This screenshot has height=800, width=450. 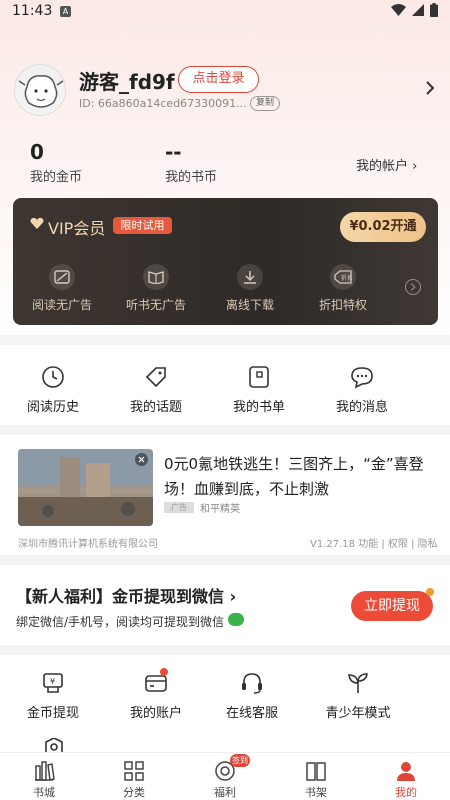 I want to click on teen-mode-item: 青少年模式, so click(x=358, y=695).